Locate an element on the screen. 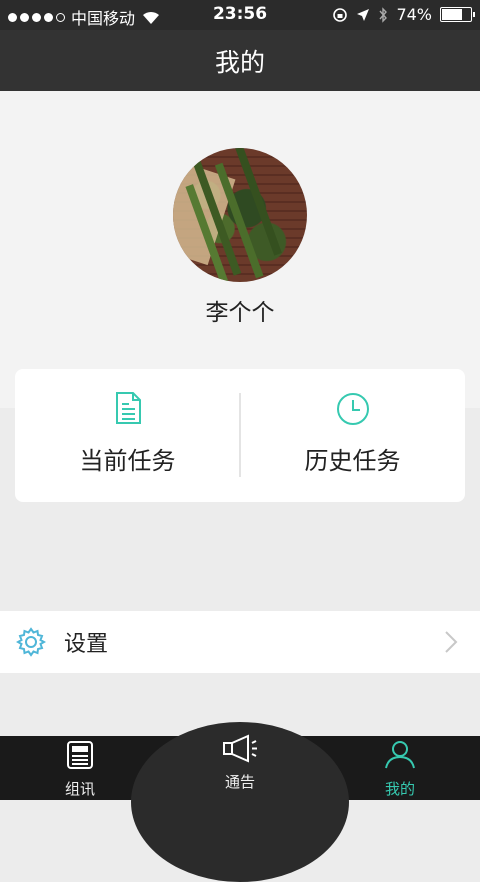  battery-percent: 74% is located at coordinates (414, 14).